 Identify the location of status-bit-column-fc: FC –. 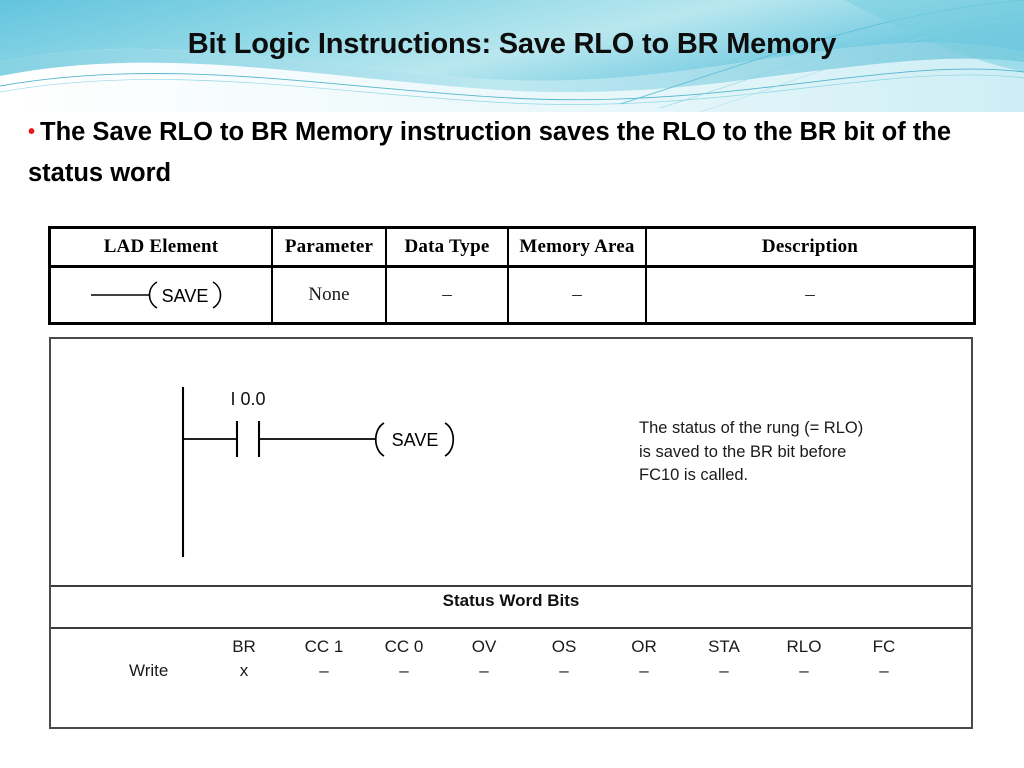
(884, 659).